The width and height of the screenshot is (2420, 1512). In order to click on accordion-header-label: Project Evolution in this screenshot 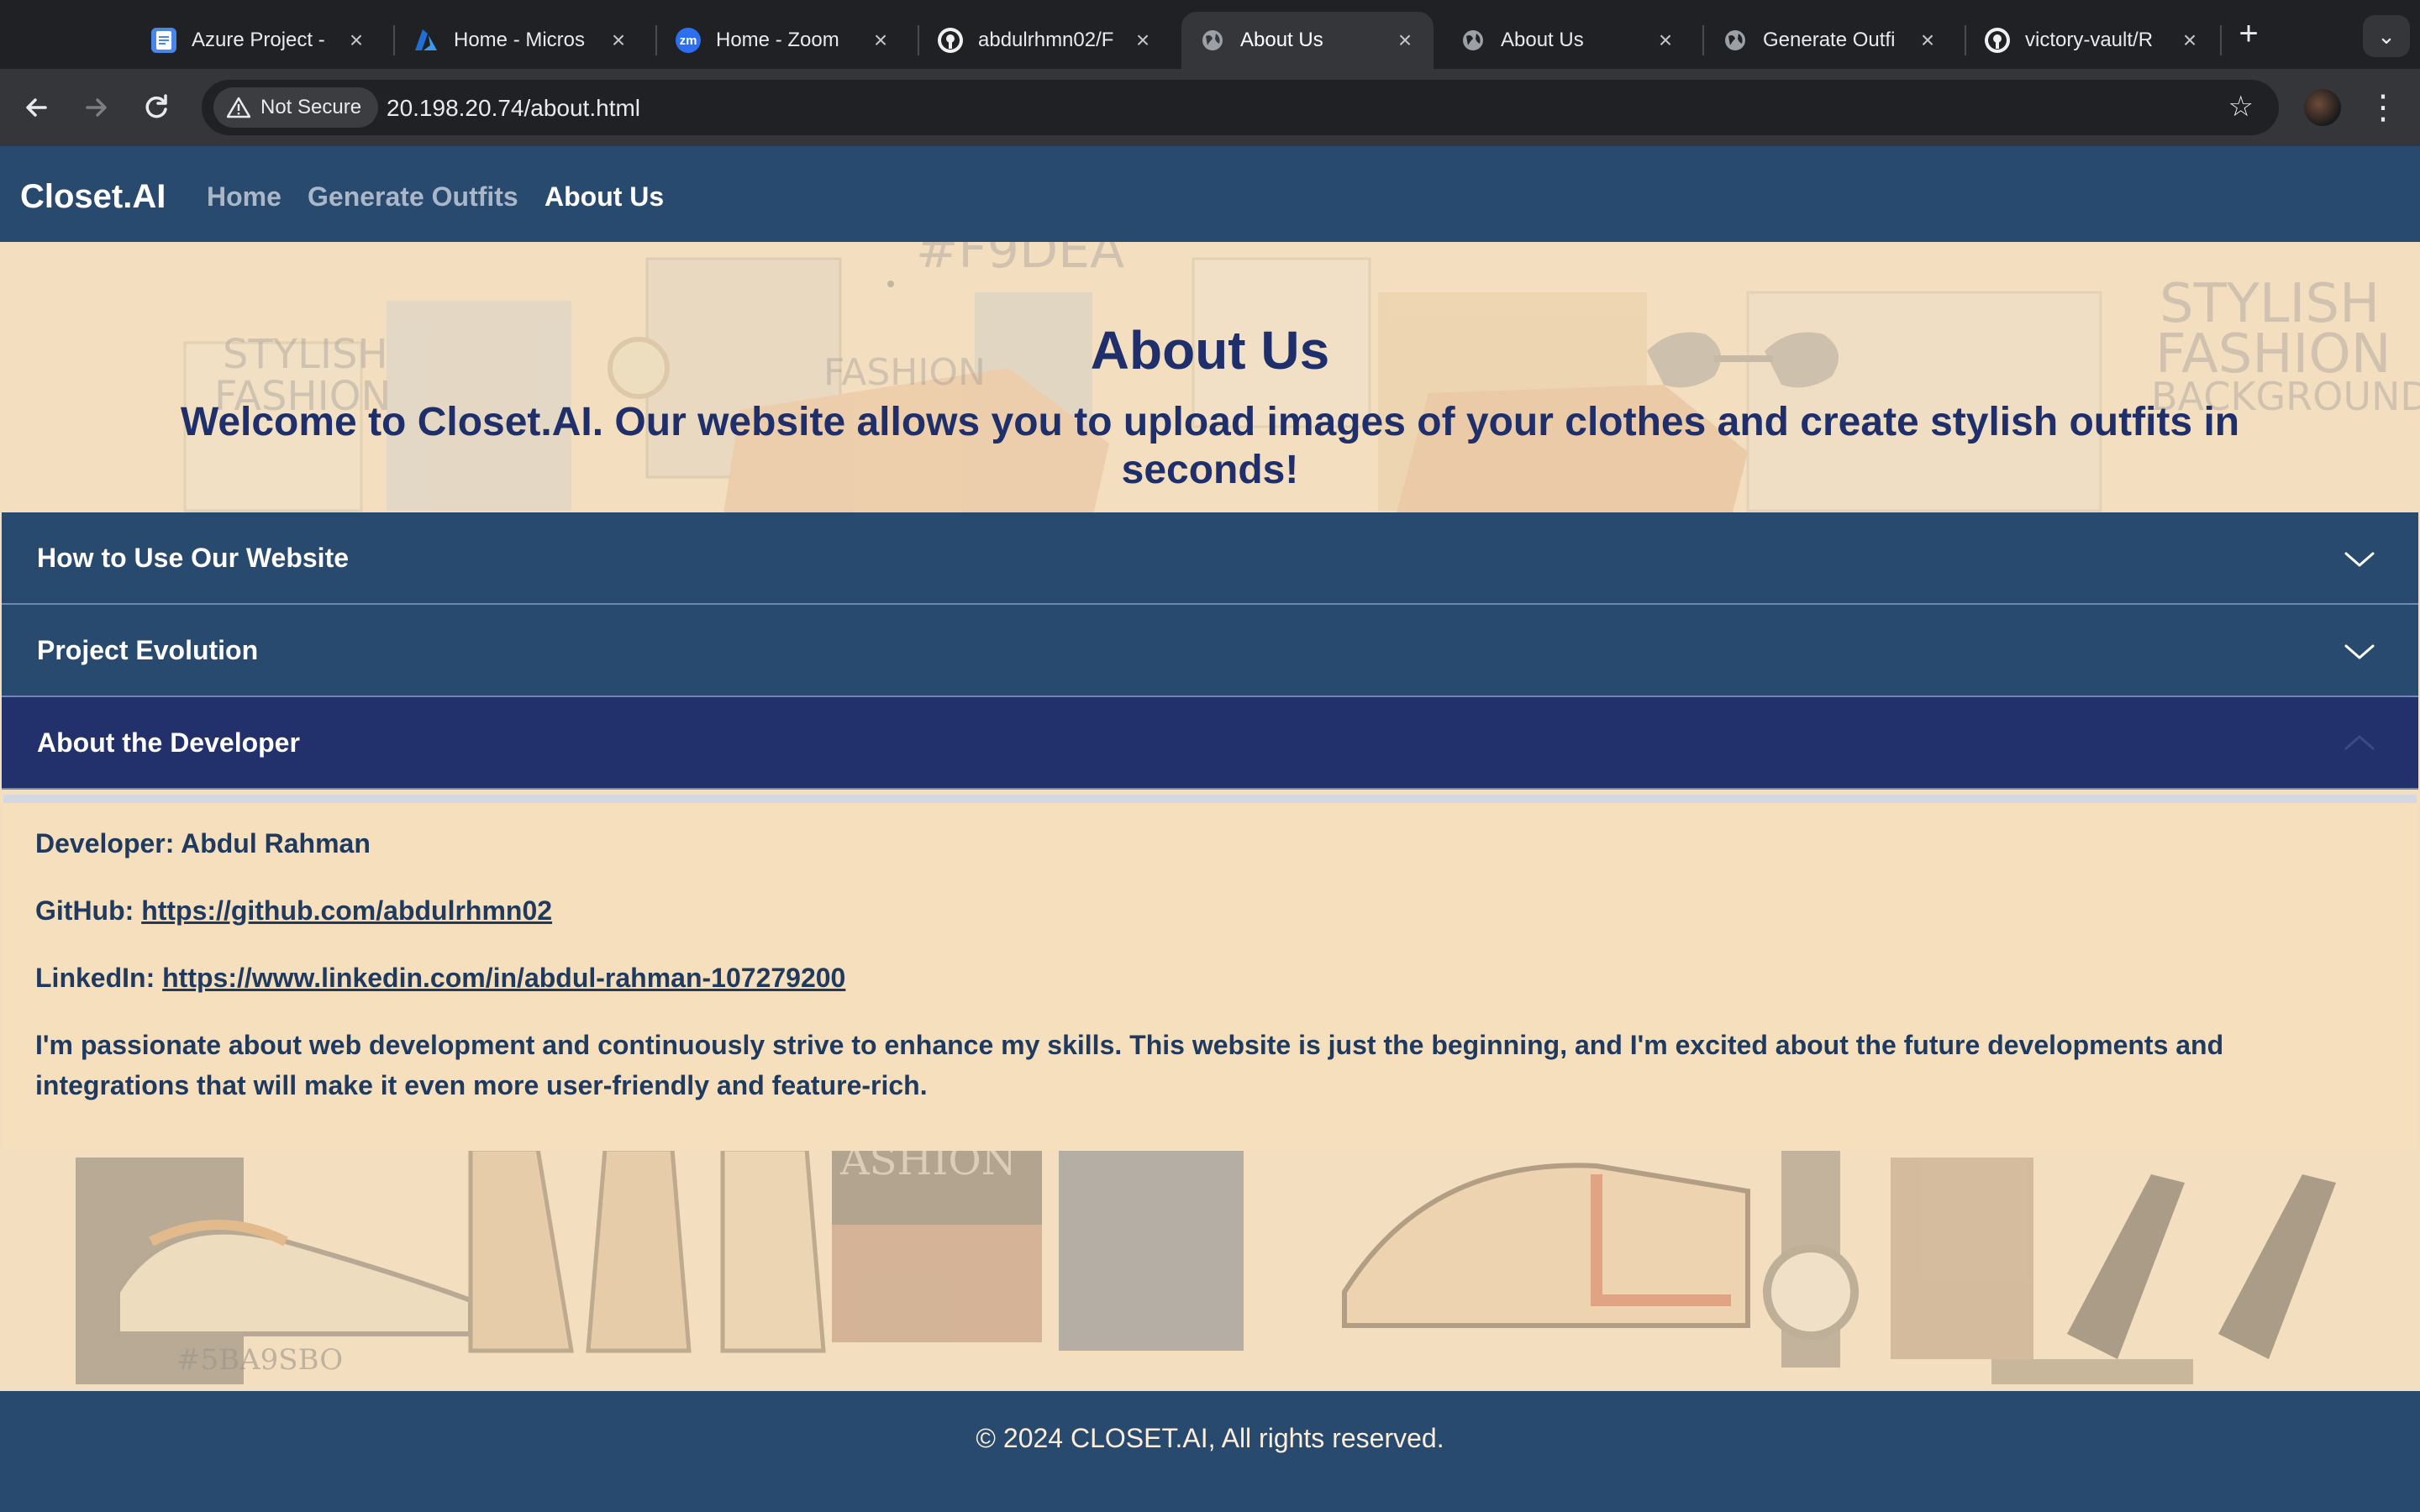, I will do `click(148, 649)`.